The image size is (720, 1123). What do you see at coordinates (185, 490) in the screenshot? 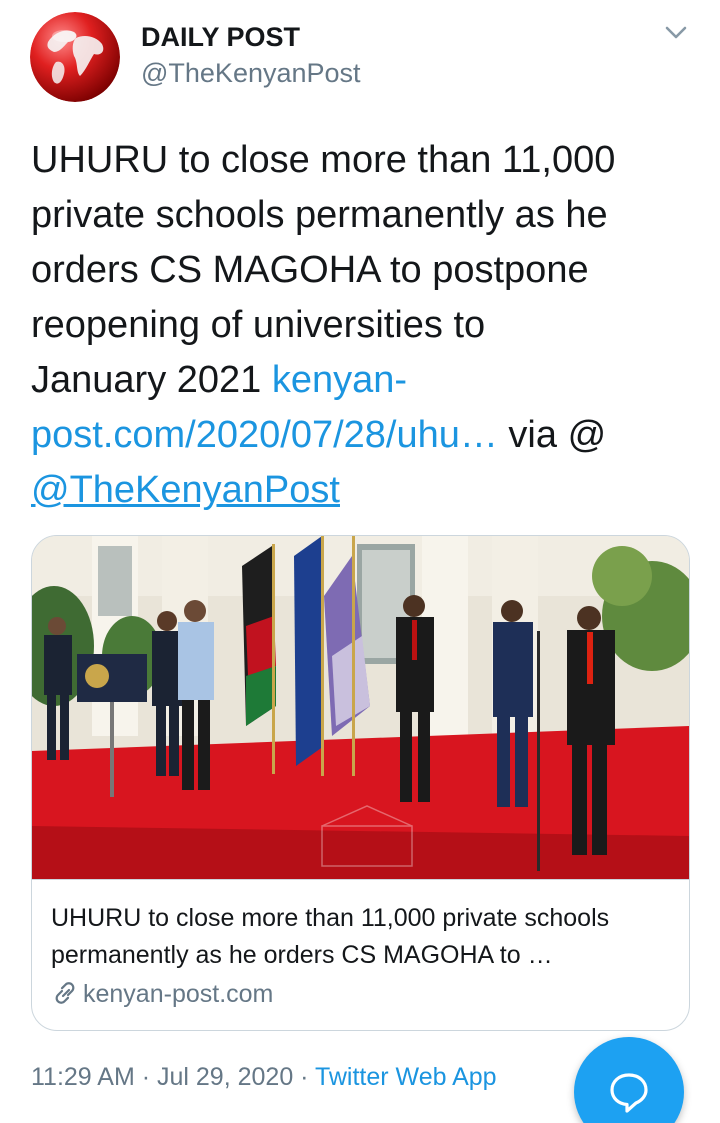
I see `mention-link: @TheKenyanPost` at bounding box center [185, 490].